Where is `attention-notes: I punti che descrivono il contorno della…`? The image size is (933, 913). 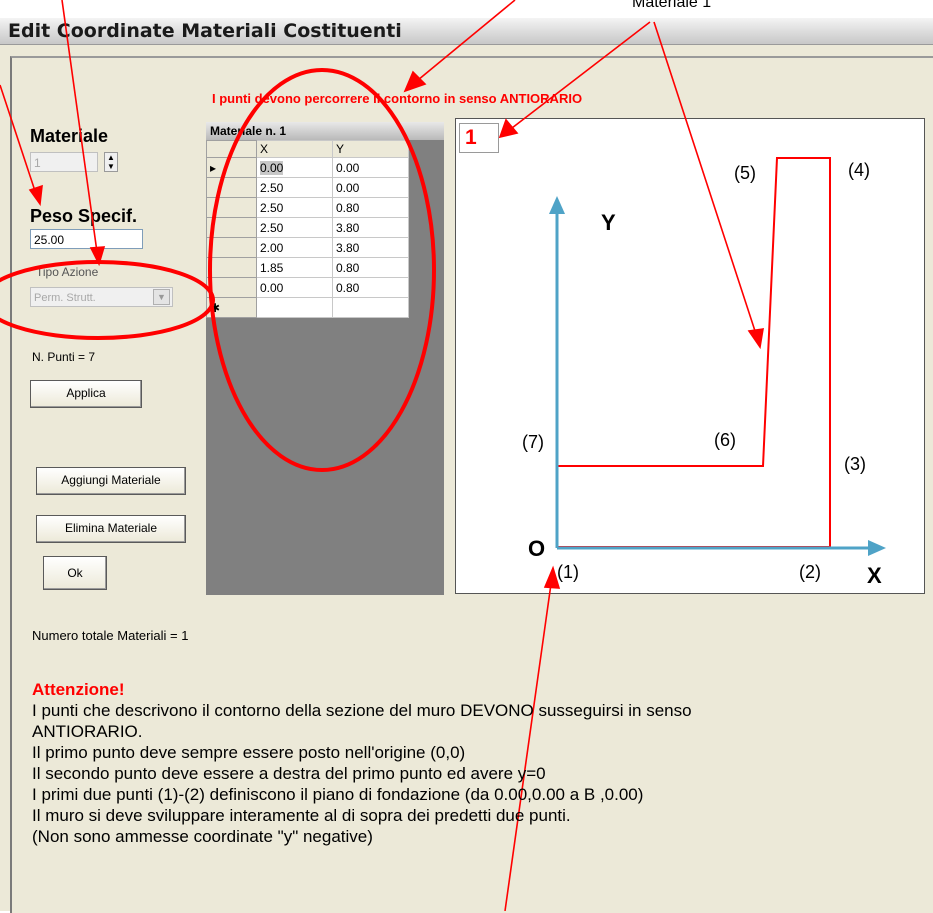 attention-notes: I punti che descrivono il contorno della… is located at coordinates (362, 773).